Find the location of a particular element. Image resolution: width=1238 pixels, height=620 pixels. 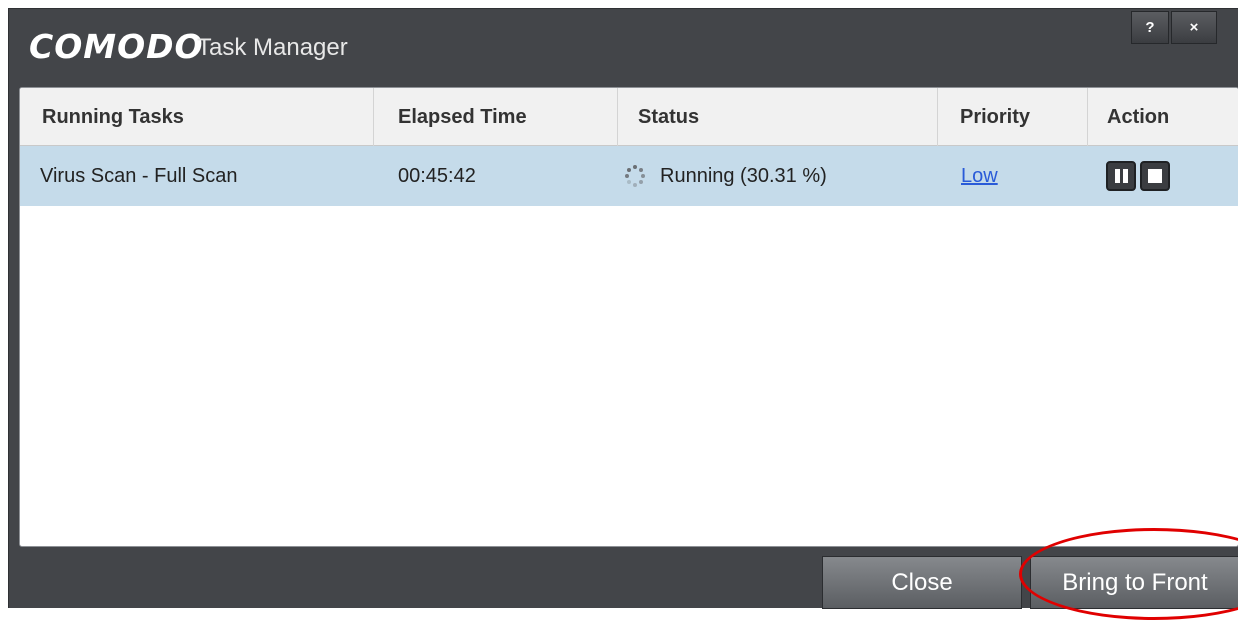

priority-link: Low is located at coordinates (979, 176).